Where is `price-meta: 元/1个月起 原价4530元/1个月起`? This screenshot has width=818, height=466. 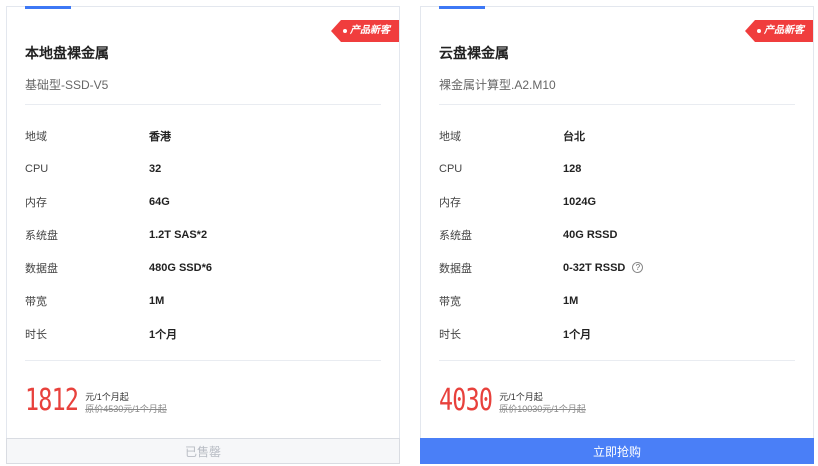
price-meta: 元/1个月起 原价4530元/1个月起 is located at coordinates (126, 403).